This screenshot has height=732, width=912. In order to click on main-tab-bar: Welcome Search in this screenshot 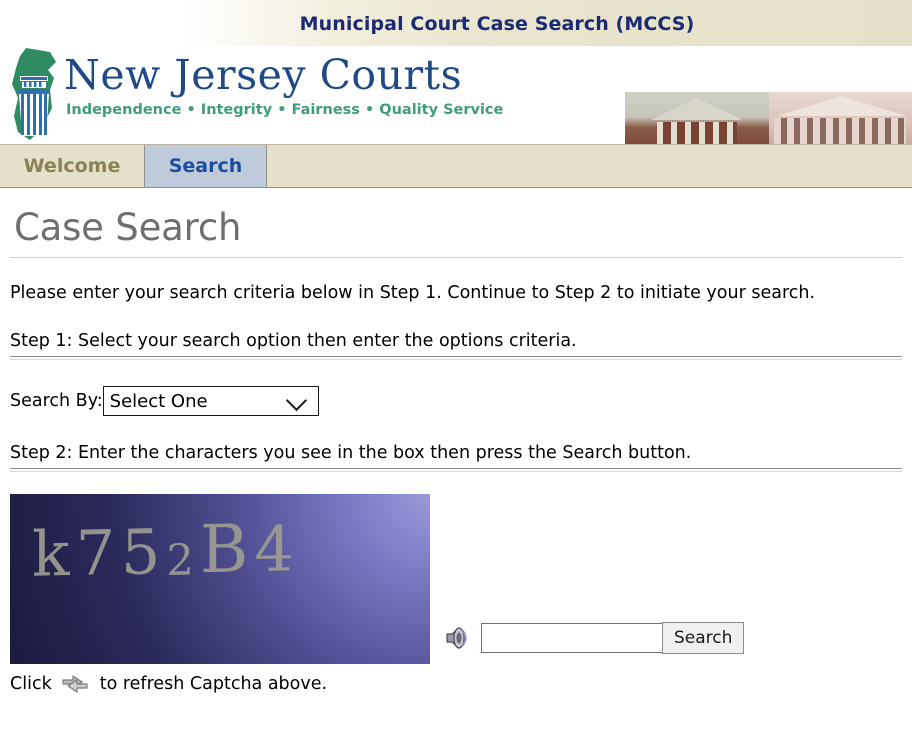, I will do `click(456, 166)`.